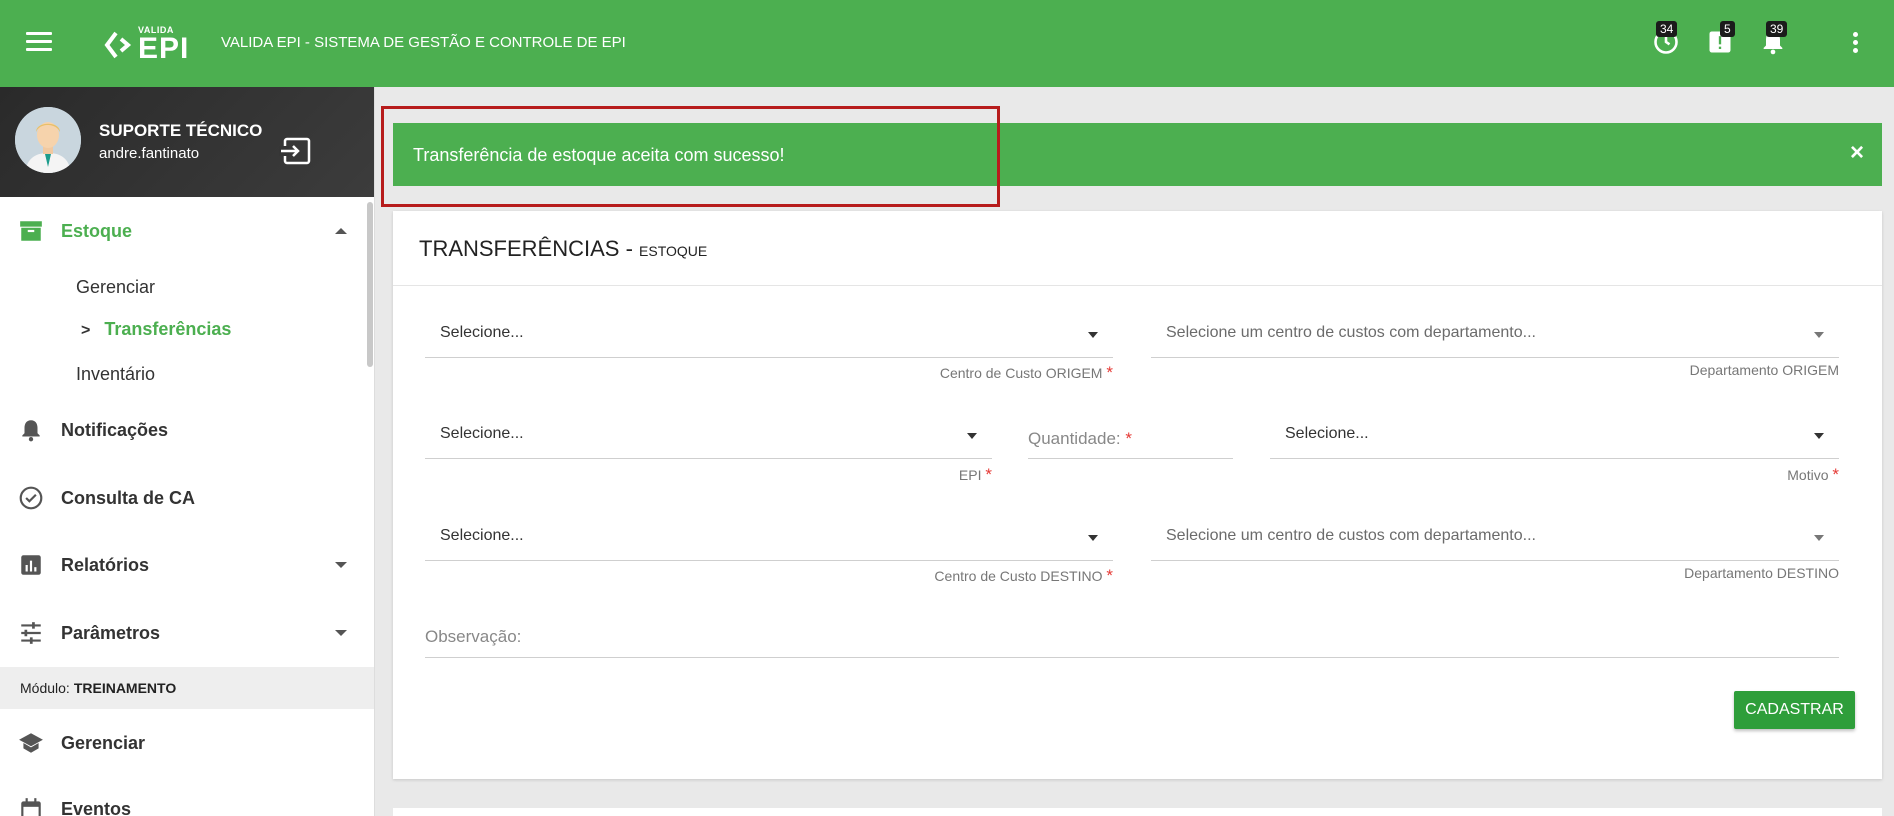 The image size is (1894, 816). I want to click on logout-button, so click(295, 151).